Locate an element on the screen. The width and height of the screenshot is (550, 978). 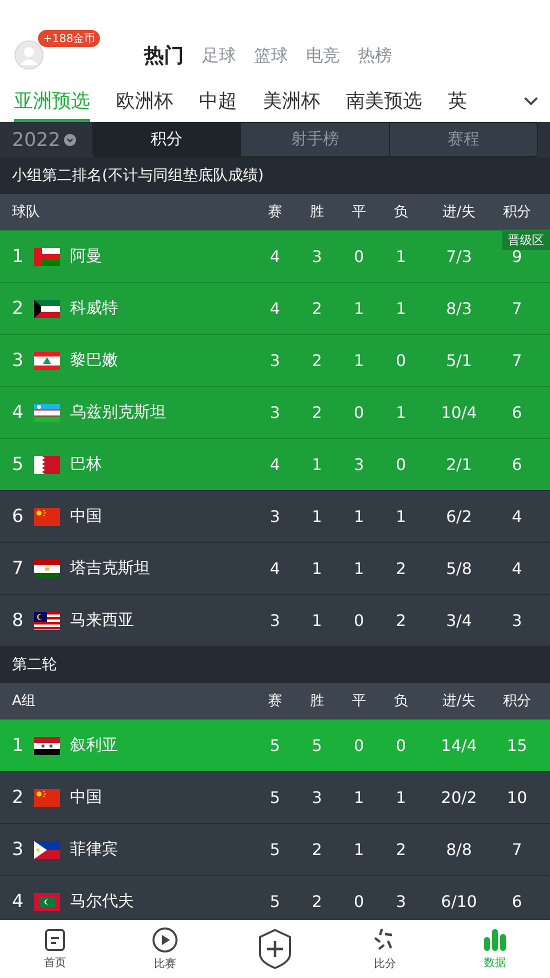
play-icon is located at coordinates (165, 940).